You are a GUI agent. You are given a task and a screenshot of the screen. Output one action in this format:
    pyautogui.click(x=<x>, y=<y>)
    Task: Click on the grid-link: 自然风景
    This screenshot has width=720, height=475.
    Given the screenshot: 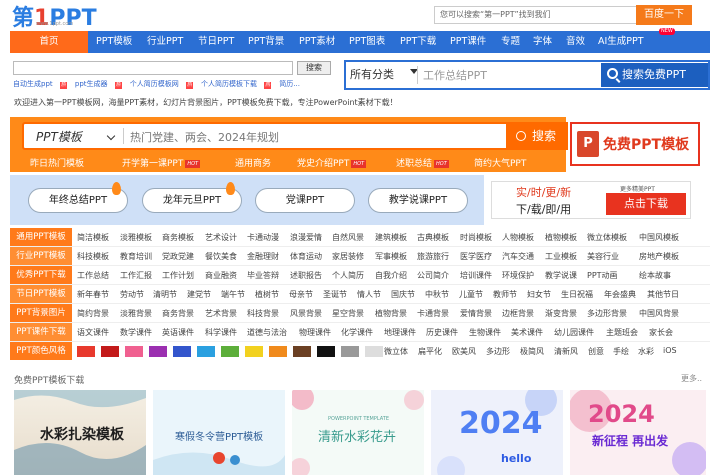 What is the action you would take?
    pyautogui.click(x=348, y=237)
    